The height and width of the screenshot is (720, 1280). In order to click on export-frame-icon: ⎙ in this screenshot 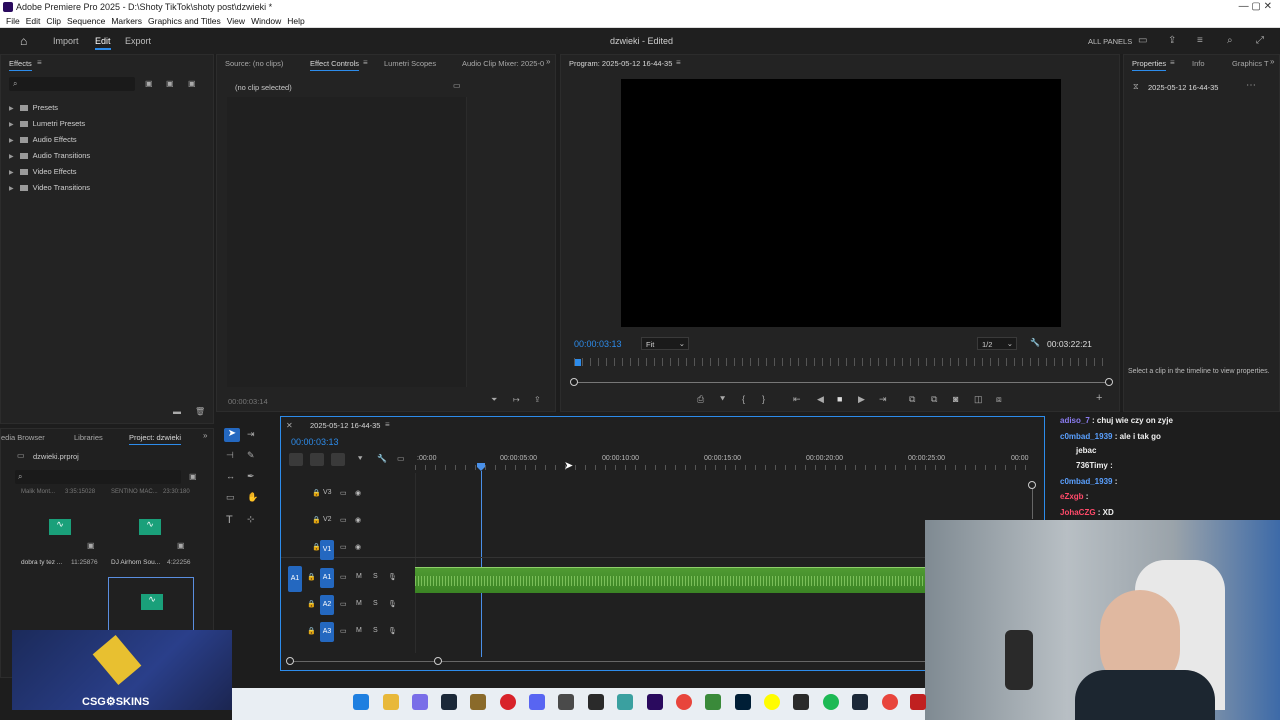, I will do `click(700, 399)`.